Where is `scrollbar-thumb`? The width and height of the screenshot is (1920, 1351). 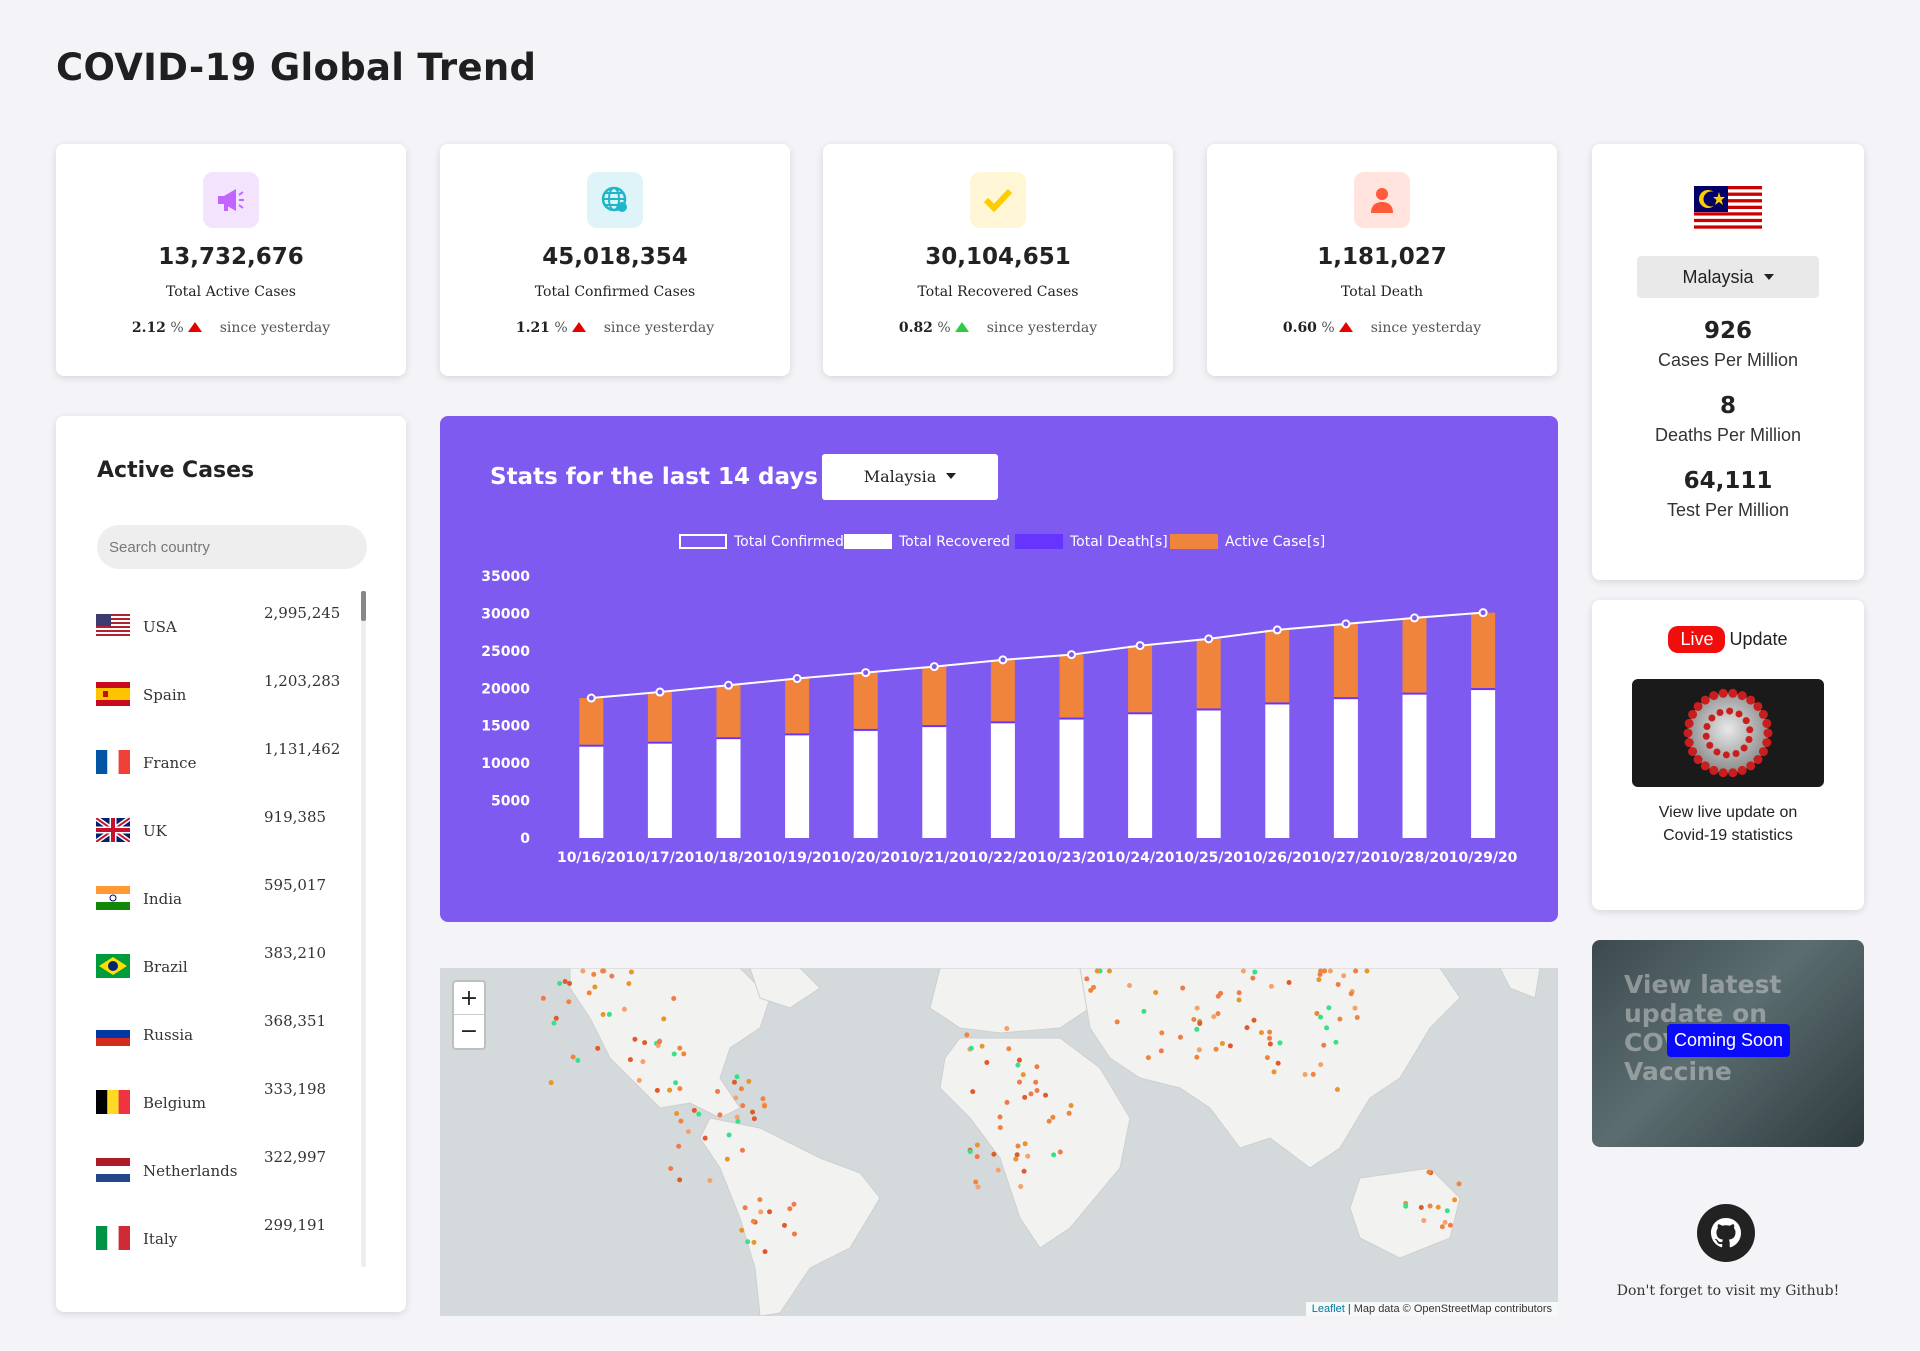 scrollbar-thumb is located at coordinates (363, 606).